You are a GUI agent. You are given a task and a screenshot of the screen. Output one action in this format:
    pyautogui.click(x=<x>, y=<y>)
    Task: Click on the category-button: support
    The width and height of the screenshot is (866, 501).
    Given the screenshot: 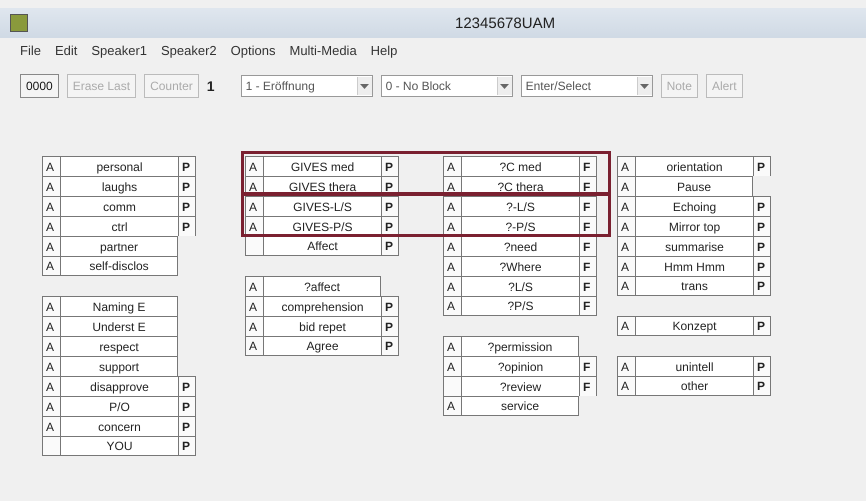 What is the action you would take?
    pyautogui.click(x=119, y=366)
    